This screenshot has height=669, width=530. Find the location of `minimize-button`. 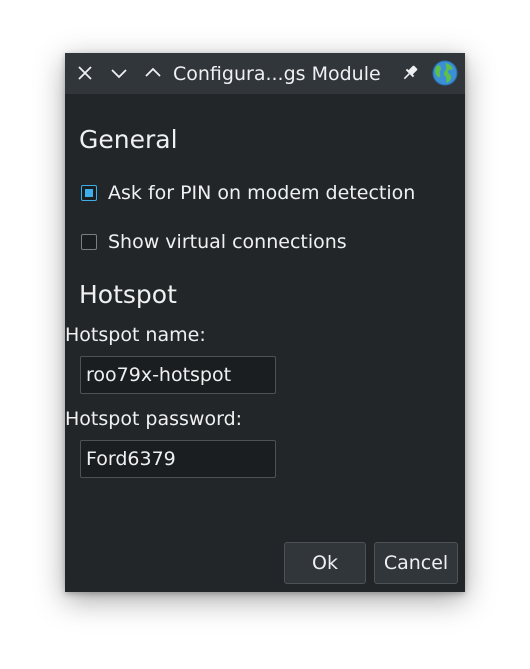

minimize-button is located at coordinates (119, 73).